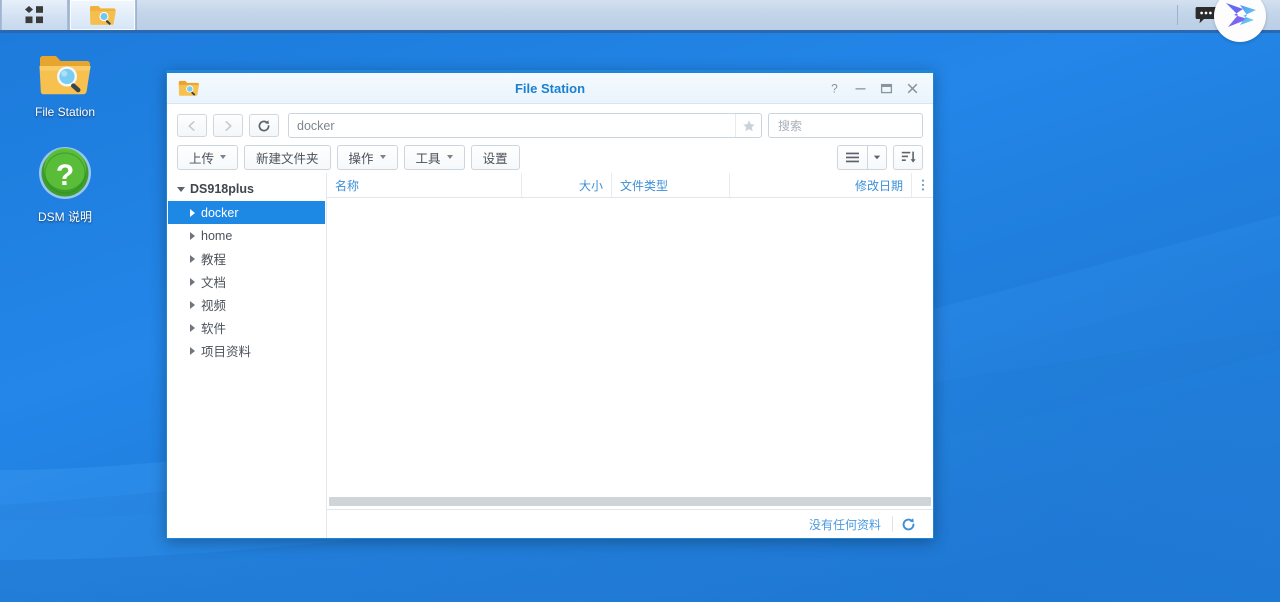  I want to click on window-minimize-button, so click(860, 88).